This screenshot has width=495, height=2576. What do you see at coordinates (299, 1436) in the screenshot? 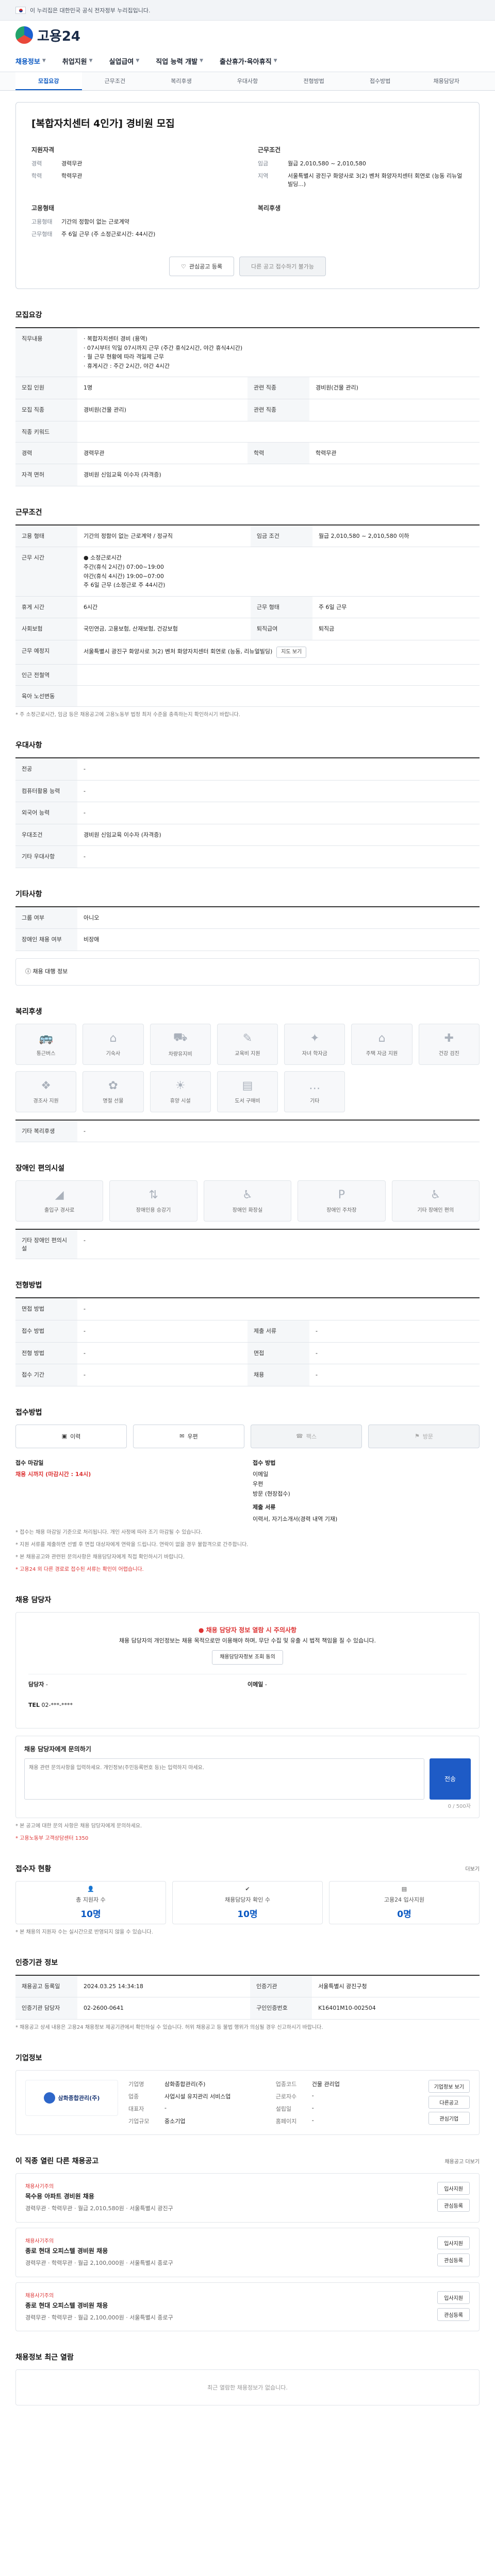
I see `fax-icon: ☎` at bounding box center [299, 1436].